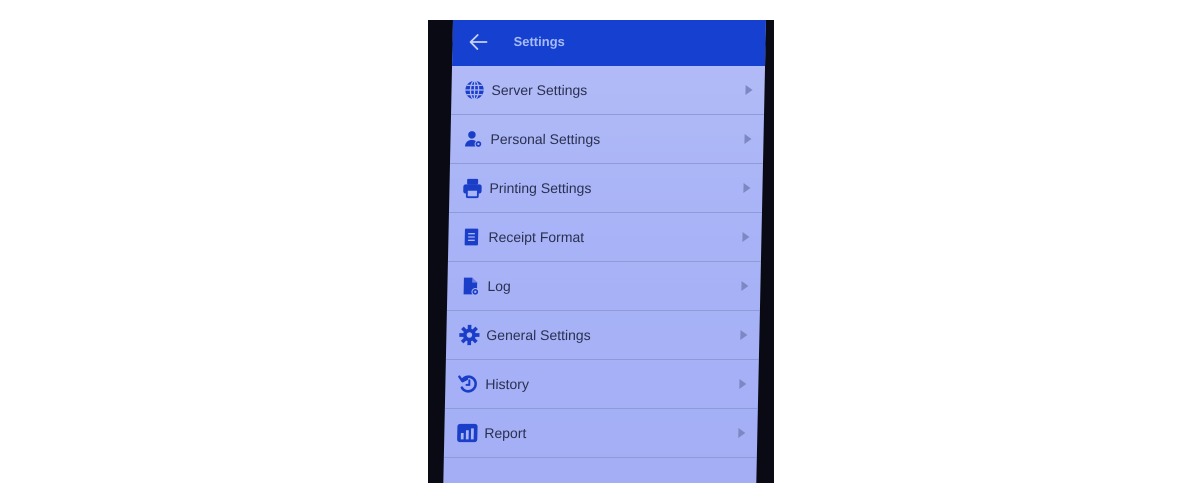 The image size is (1200, 500). What do you see at coordinates (499, 286) in the screenshot?
I see `menu-item-label: Log` at bounding box center [499, 286].